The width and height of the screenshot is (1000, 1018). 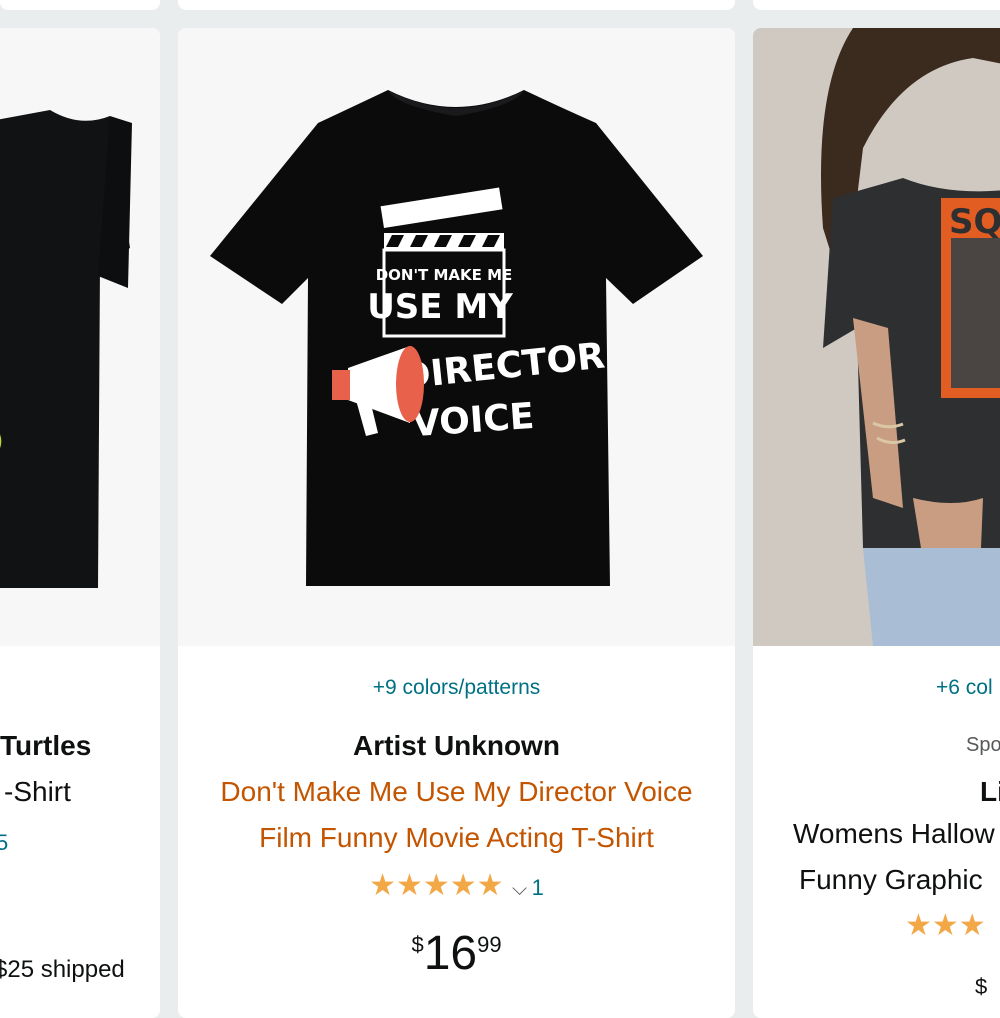 What do you see at coordinates (894, 834) in the screenshot?
I see `product-title-line: Womens Hallow` at bounding box center [894, 834].